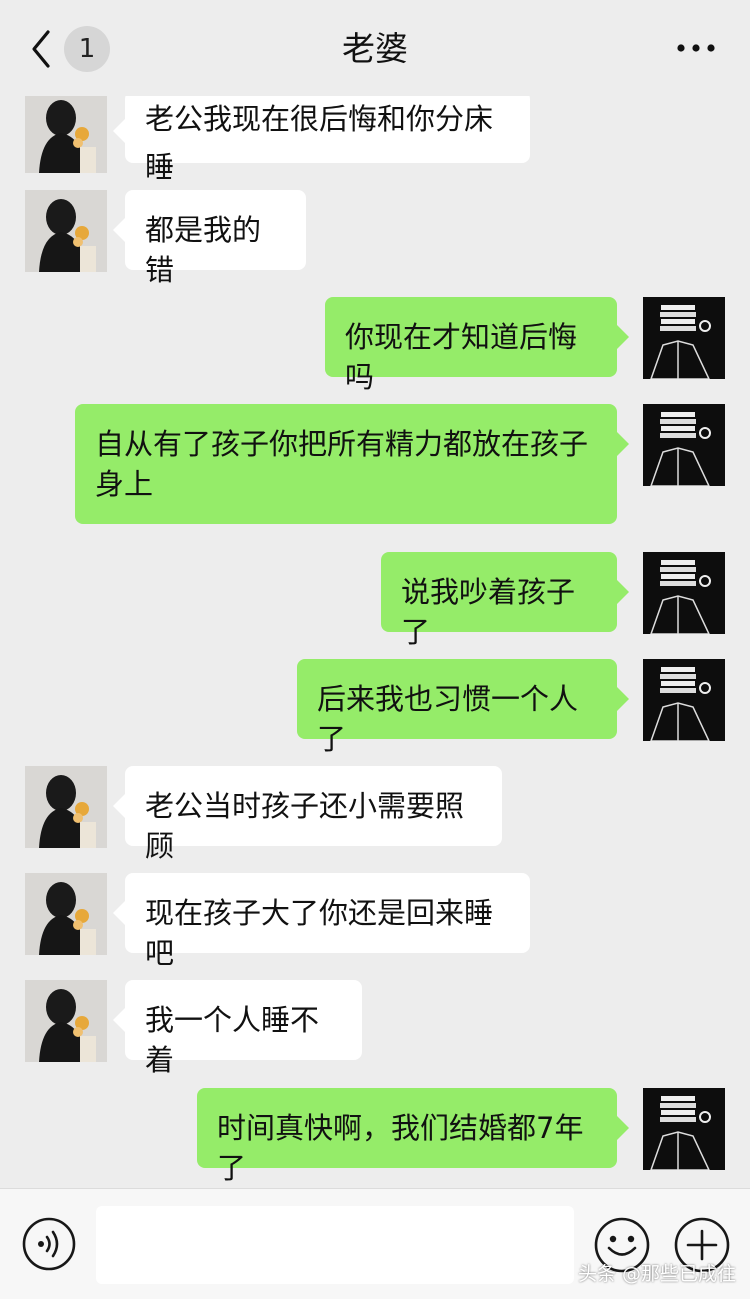 The width and height of the screenshot is (750, 1299). I want to click on watermark: 头条 @那些已成往, so click(656, 1274).